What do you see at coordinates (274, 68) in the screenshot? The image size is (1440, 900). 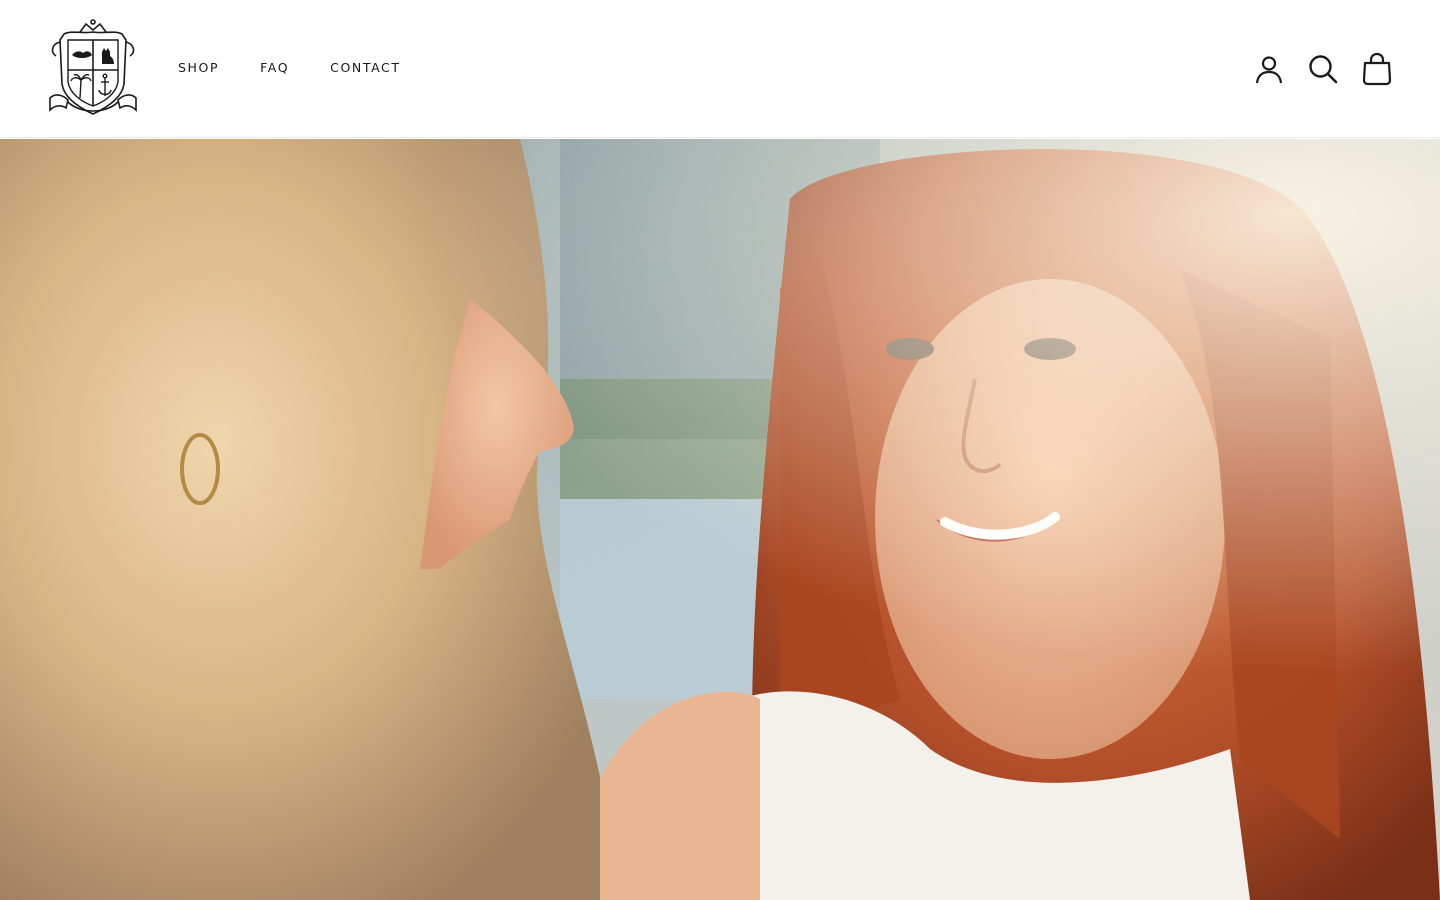 I see `nav-item-faq: FAQ` at bounding box center [274, 68].